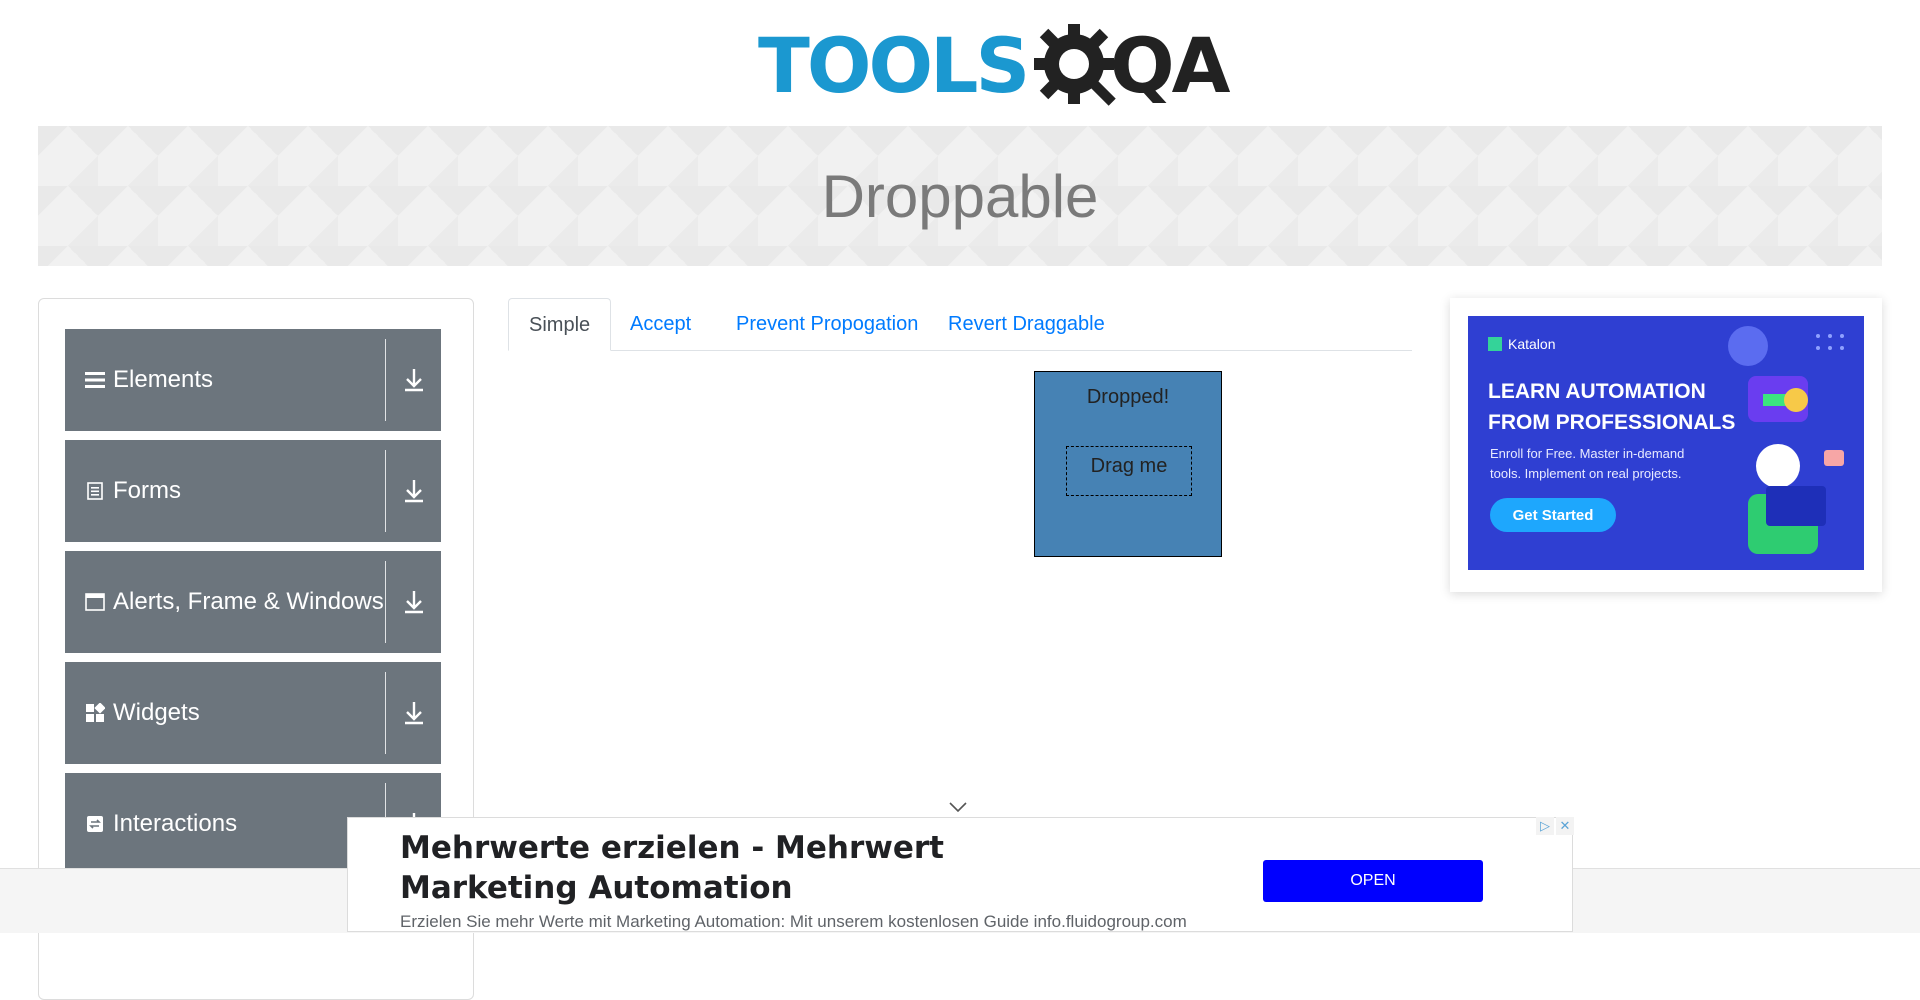 The image size is (1920, 1000). I want to click on sidebar-group-forms: Forms, so click(253, 491).